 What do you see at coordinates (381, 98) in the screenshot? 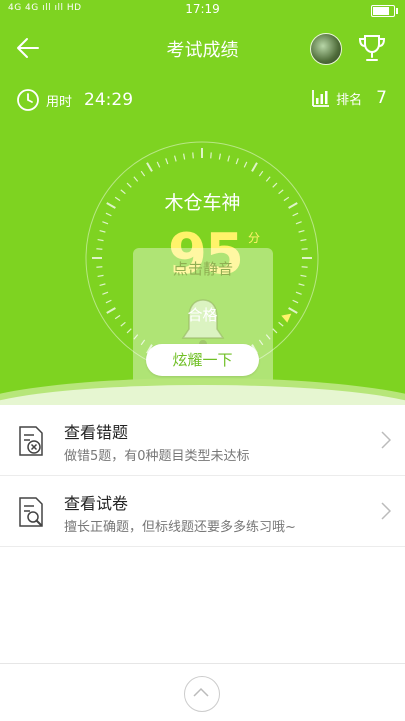
I see `rank-value: 7` at bounding box center [381, 98].